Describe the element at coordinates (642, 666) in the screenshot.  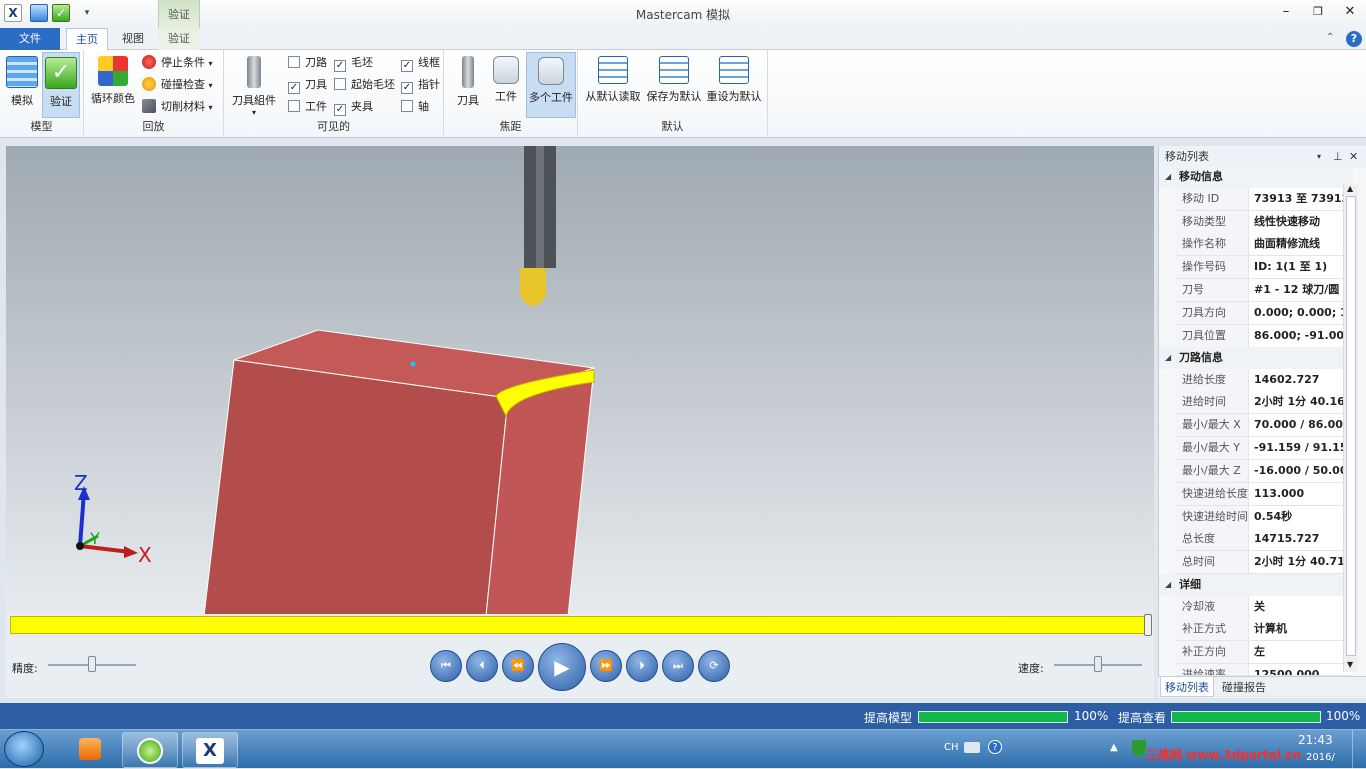
I see `step-forward-button: ⏵` at that location.